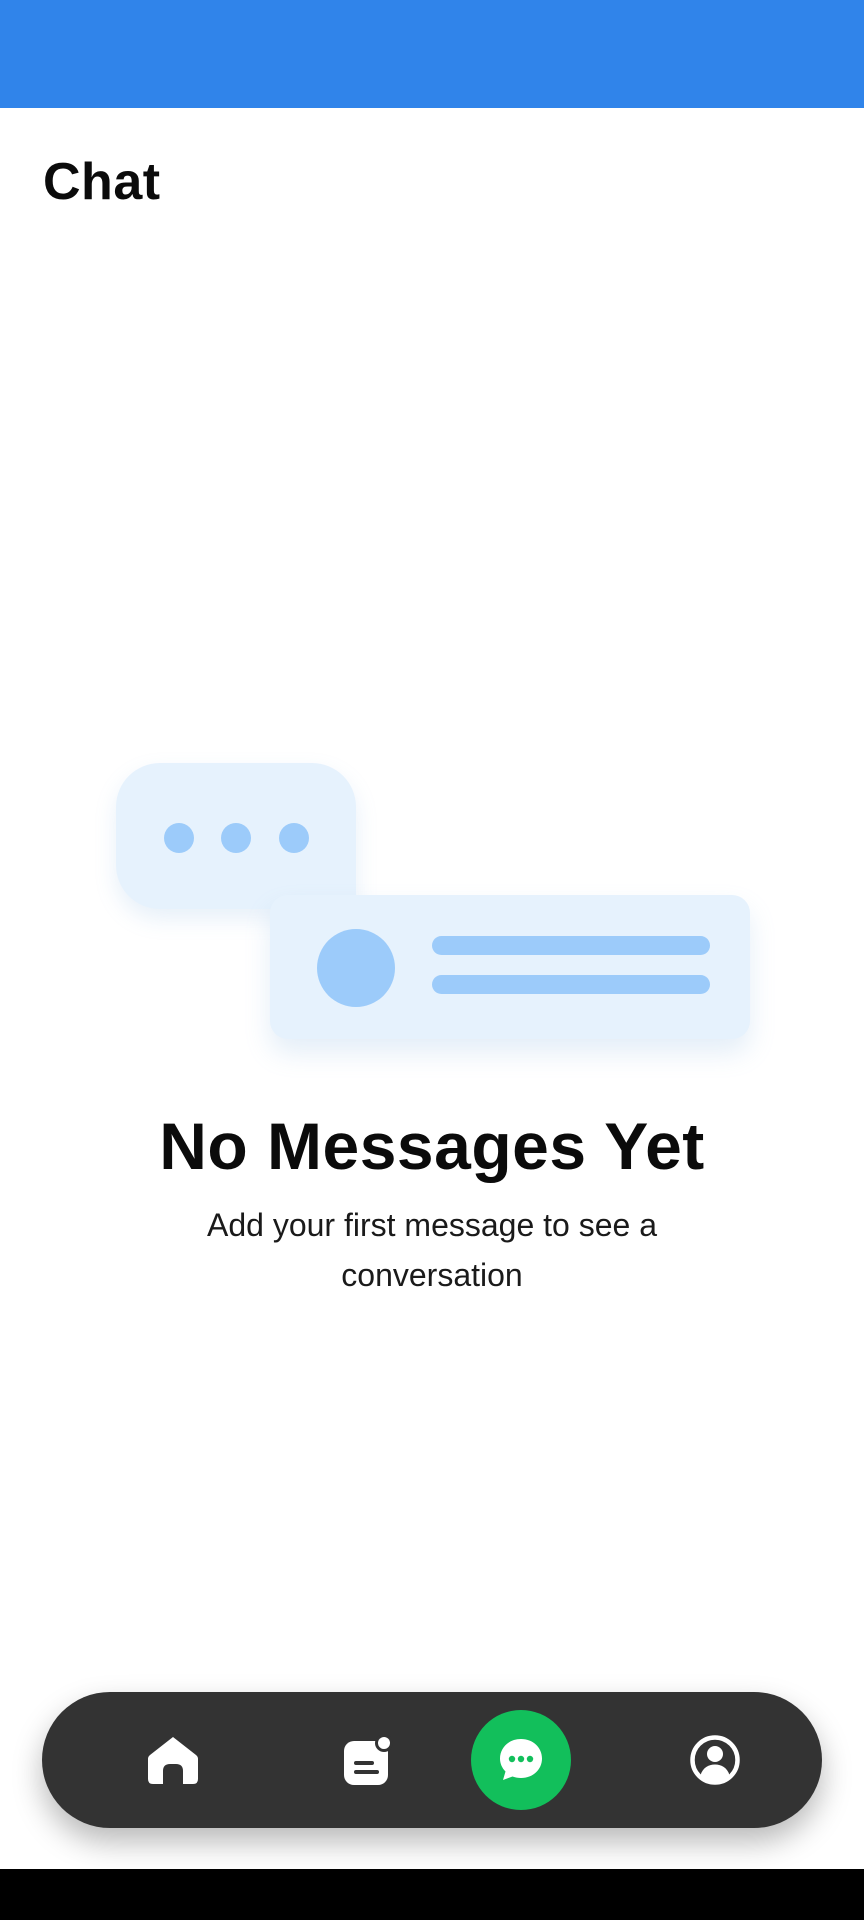 This screenshot has width=864, height=1920. I want to click on nav-item-chat, so click(521, 1760).